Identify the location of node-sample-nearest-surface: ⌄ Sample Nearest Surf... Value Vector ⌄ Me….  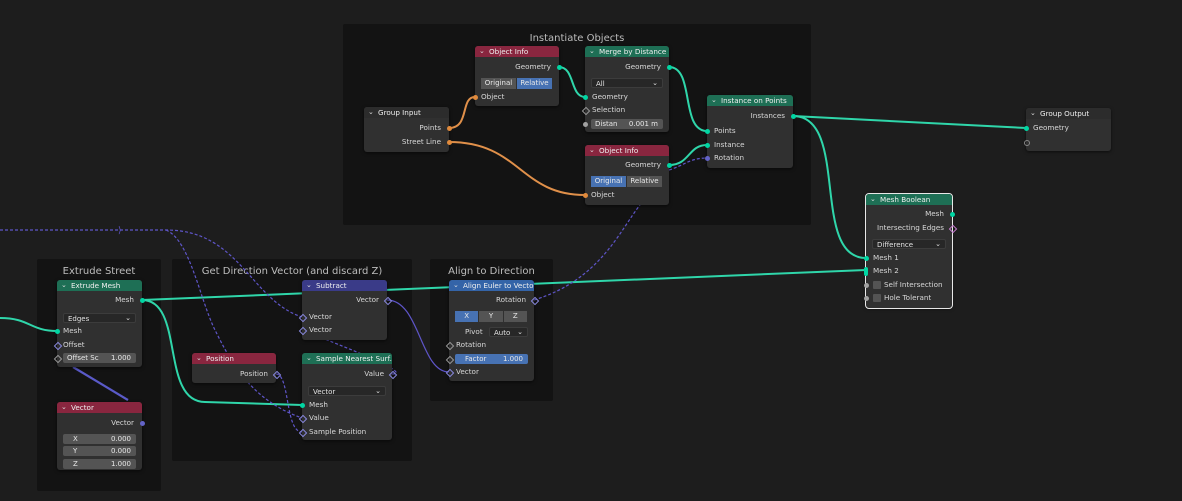
(348, 396).